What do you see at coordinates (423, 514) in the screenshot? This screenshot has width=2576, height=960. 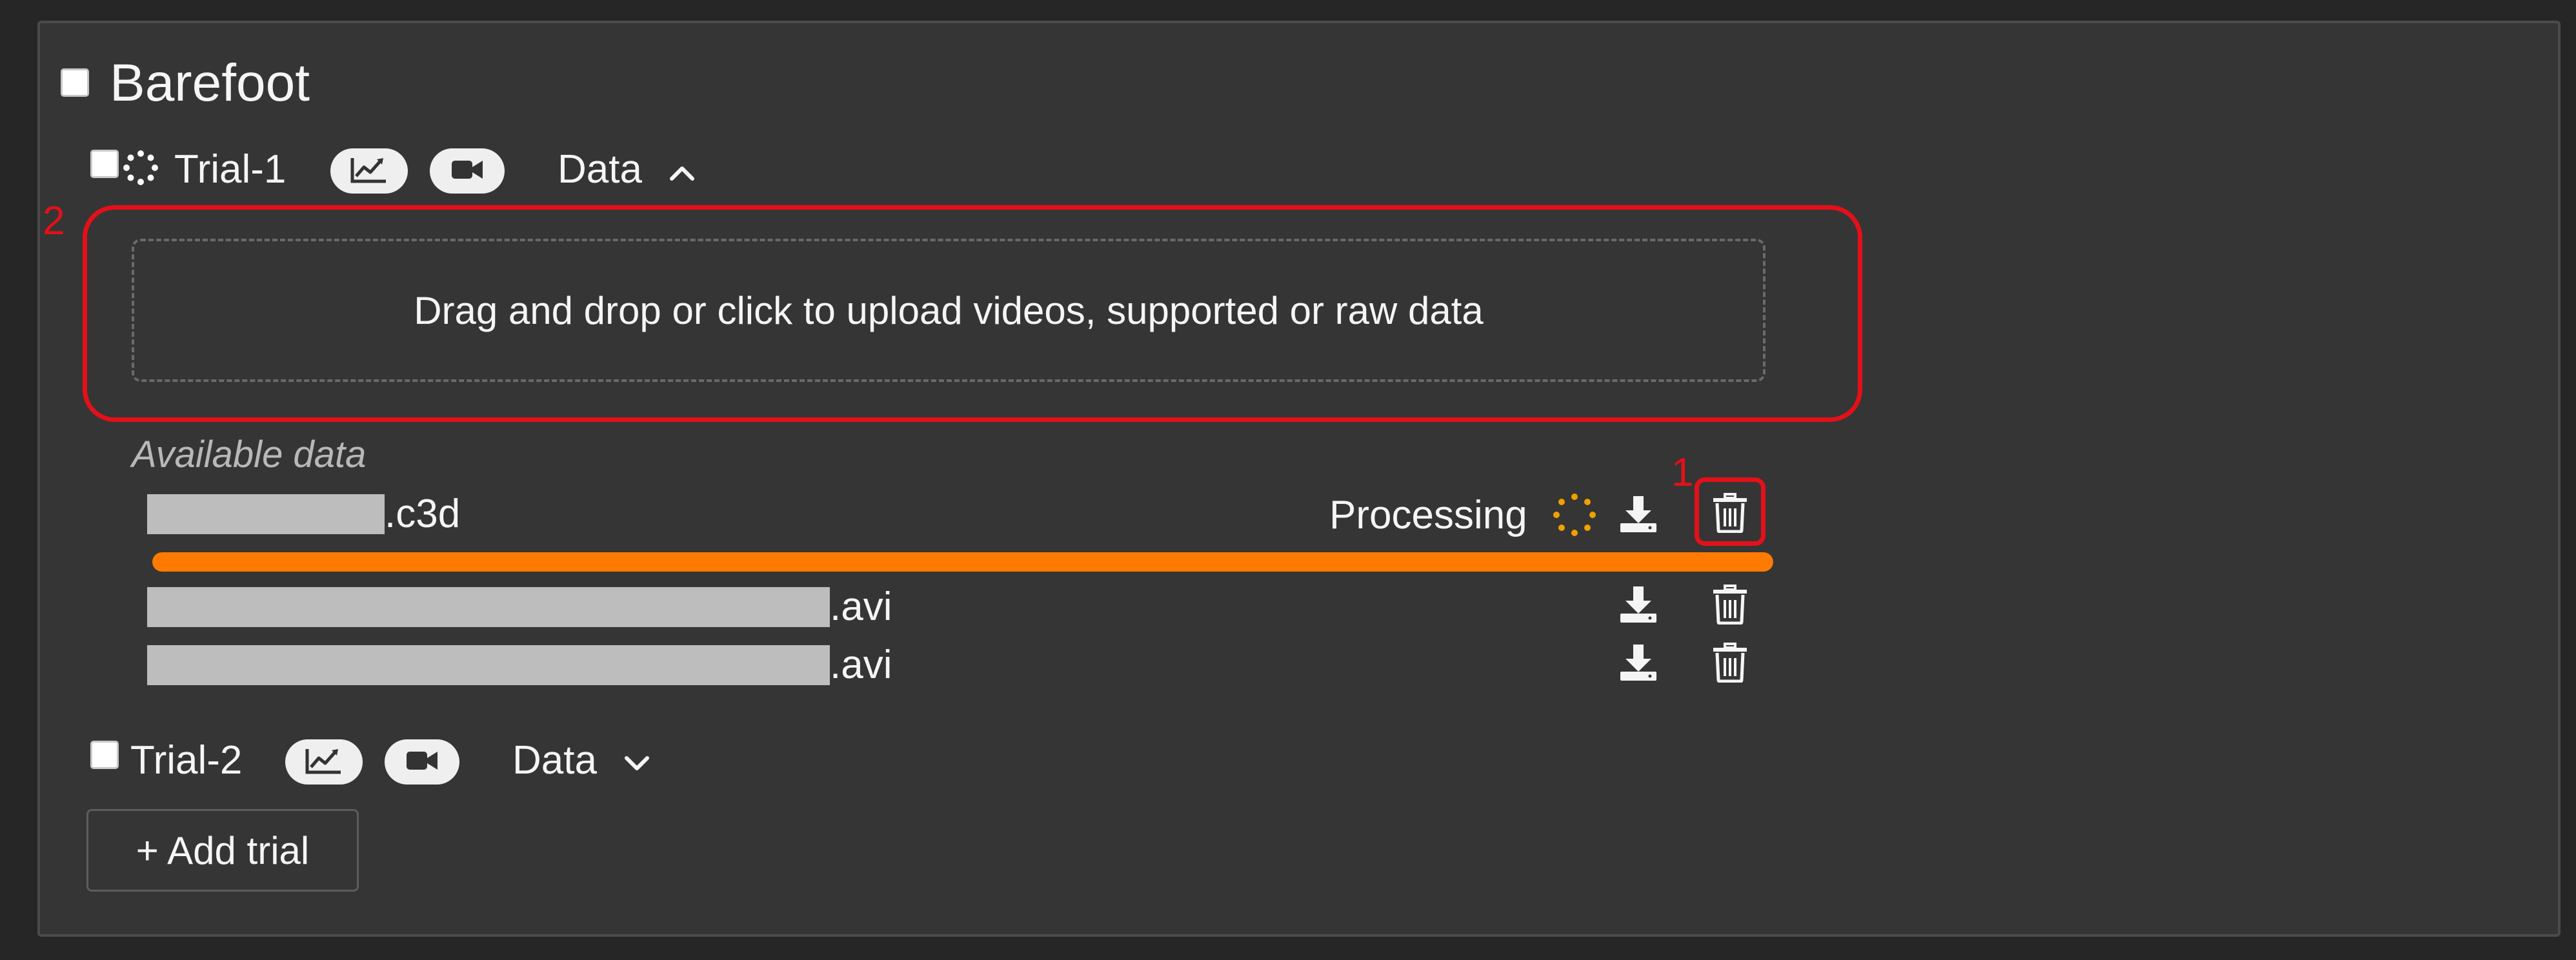 I see `file-suffix: .c3d` at bounding box center [423, 514].